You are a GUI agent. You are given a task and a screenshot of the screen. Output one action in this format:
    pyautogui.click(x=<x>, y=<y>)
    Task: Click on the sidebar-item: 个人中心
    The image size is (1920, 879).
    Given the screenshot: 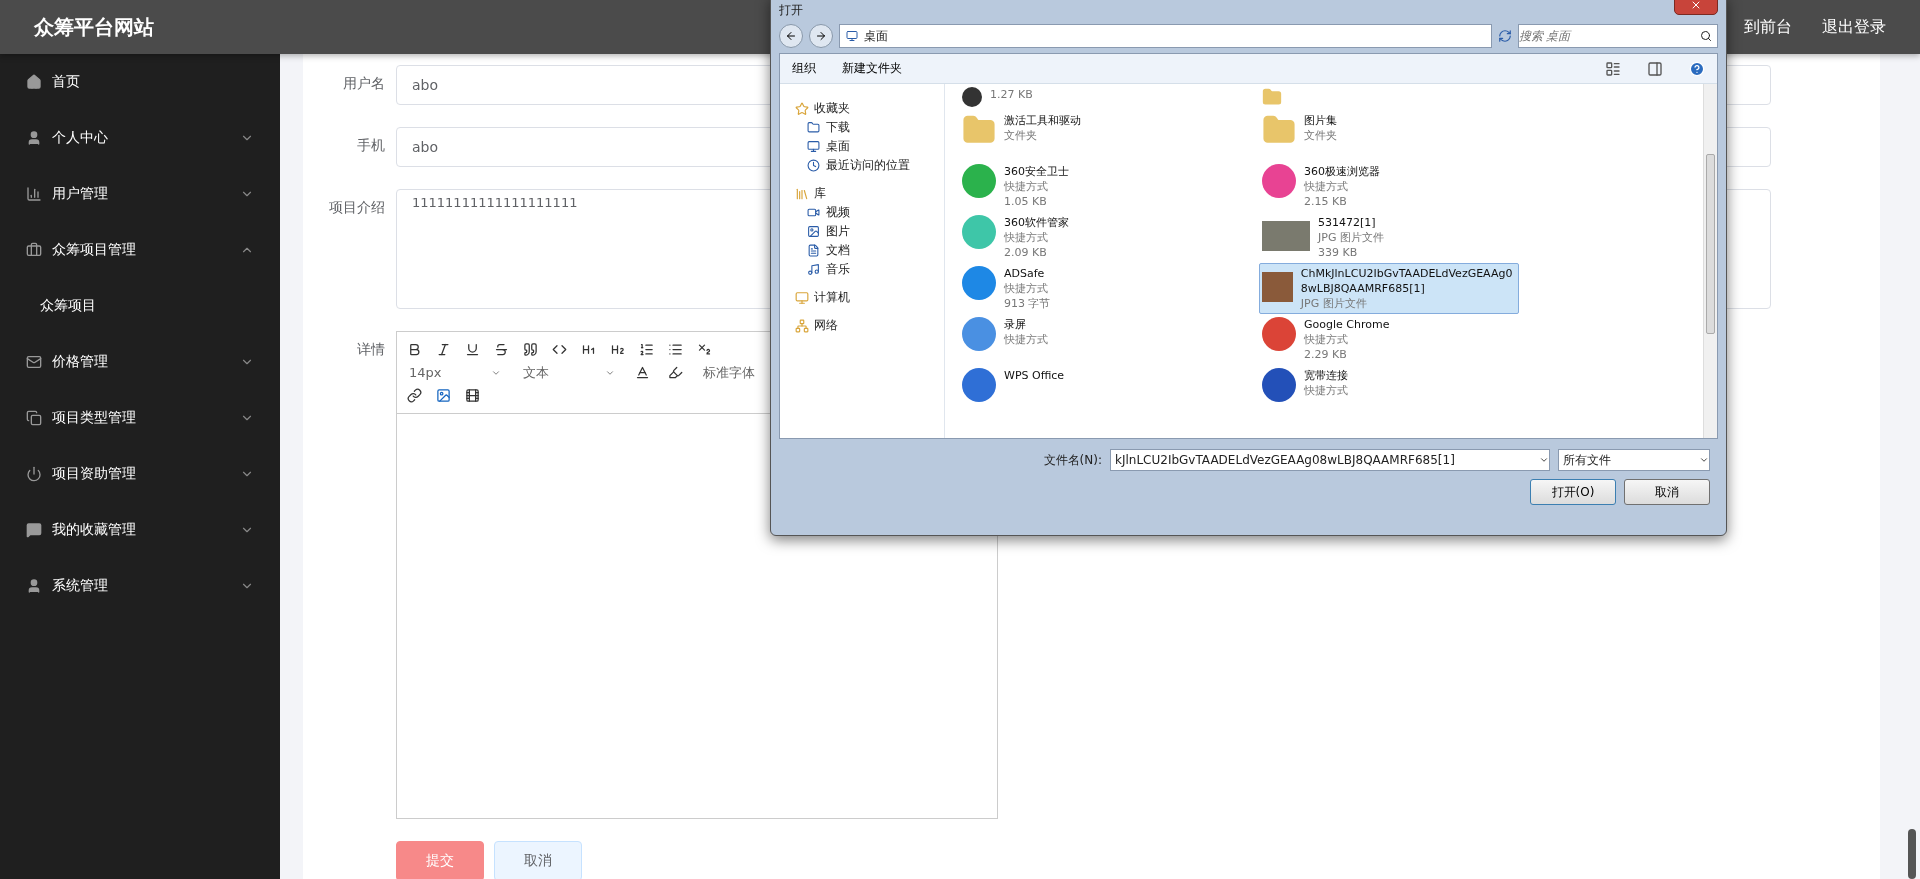 What is the action you would take?
    pyautogui.click(x=140, y=138)
    